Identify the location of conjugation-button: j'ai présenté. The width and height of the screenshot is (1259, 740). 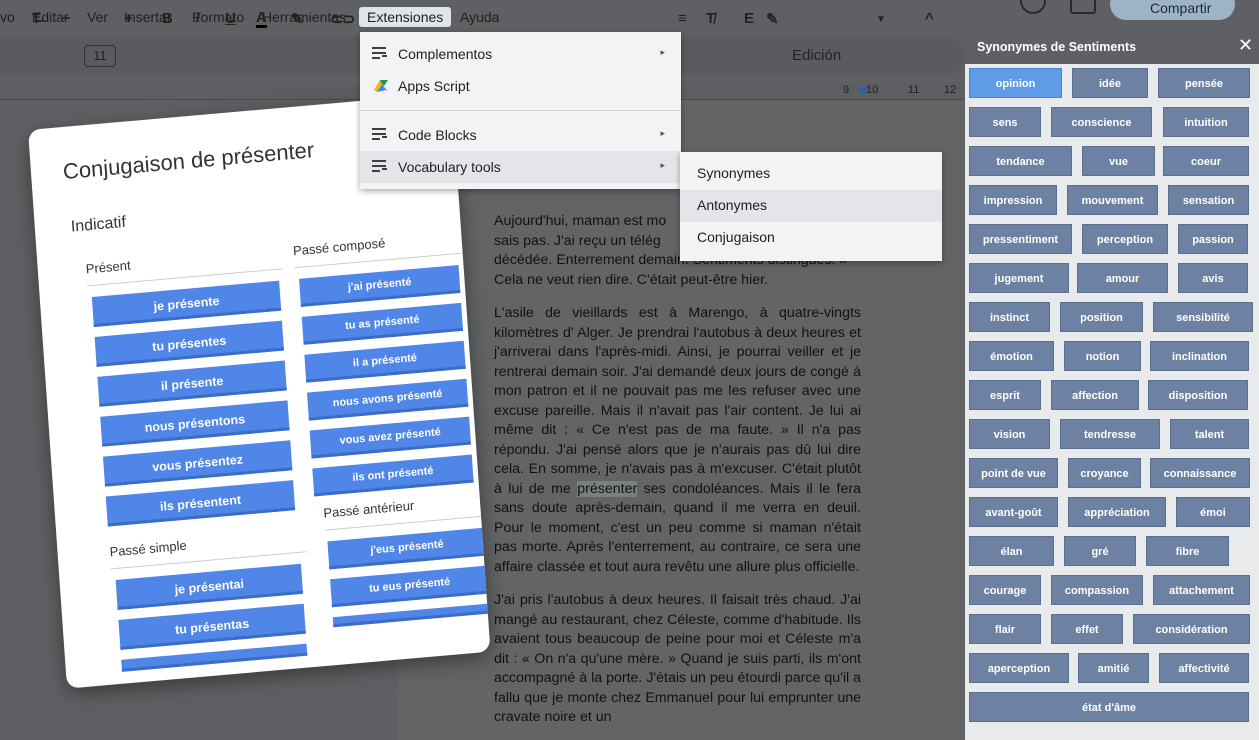
(380, 285).